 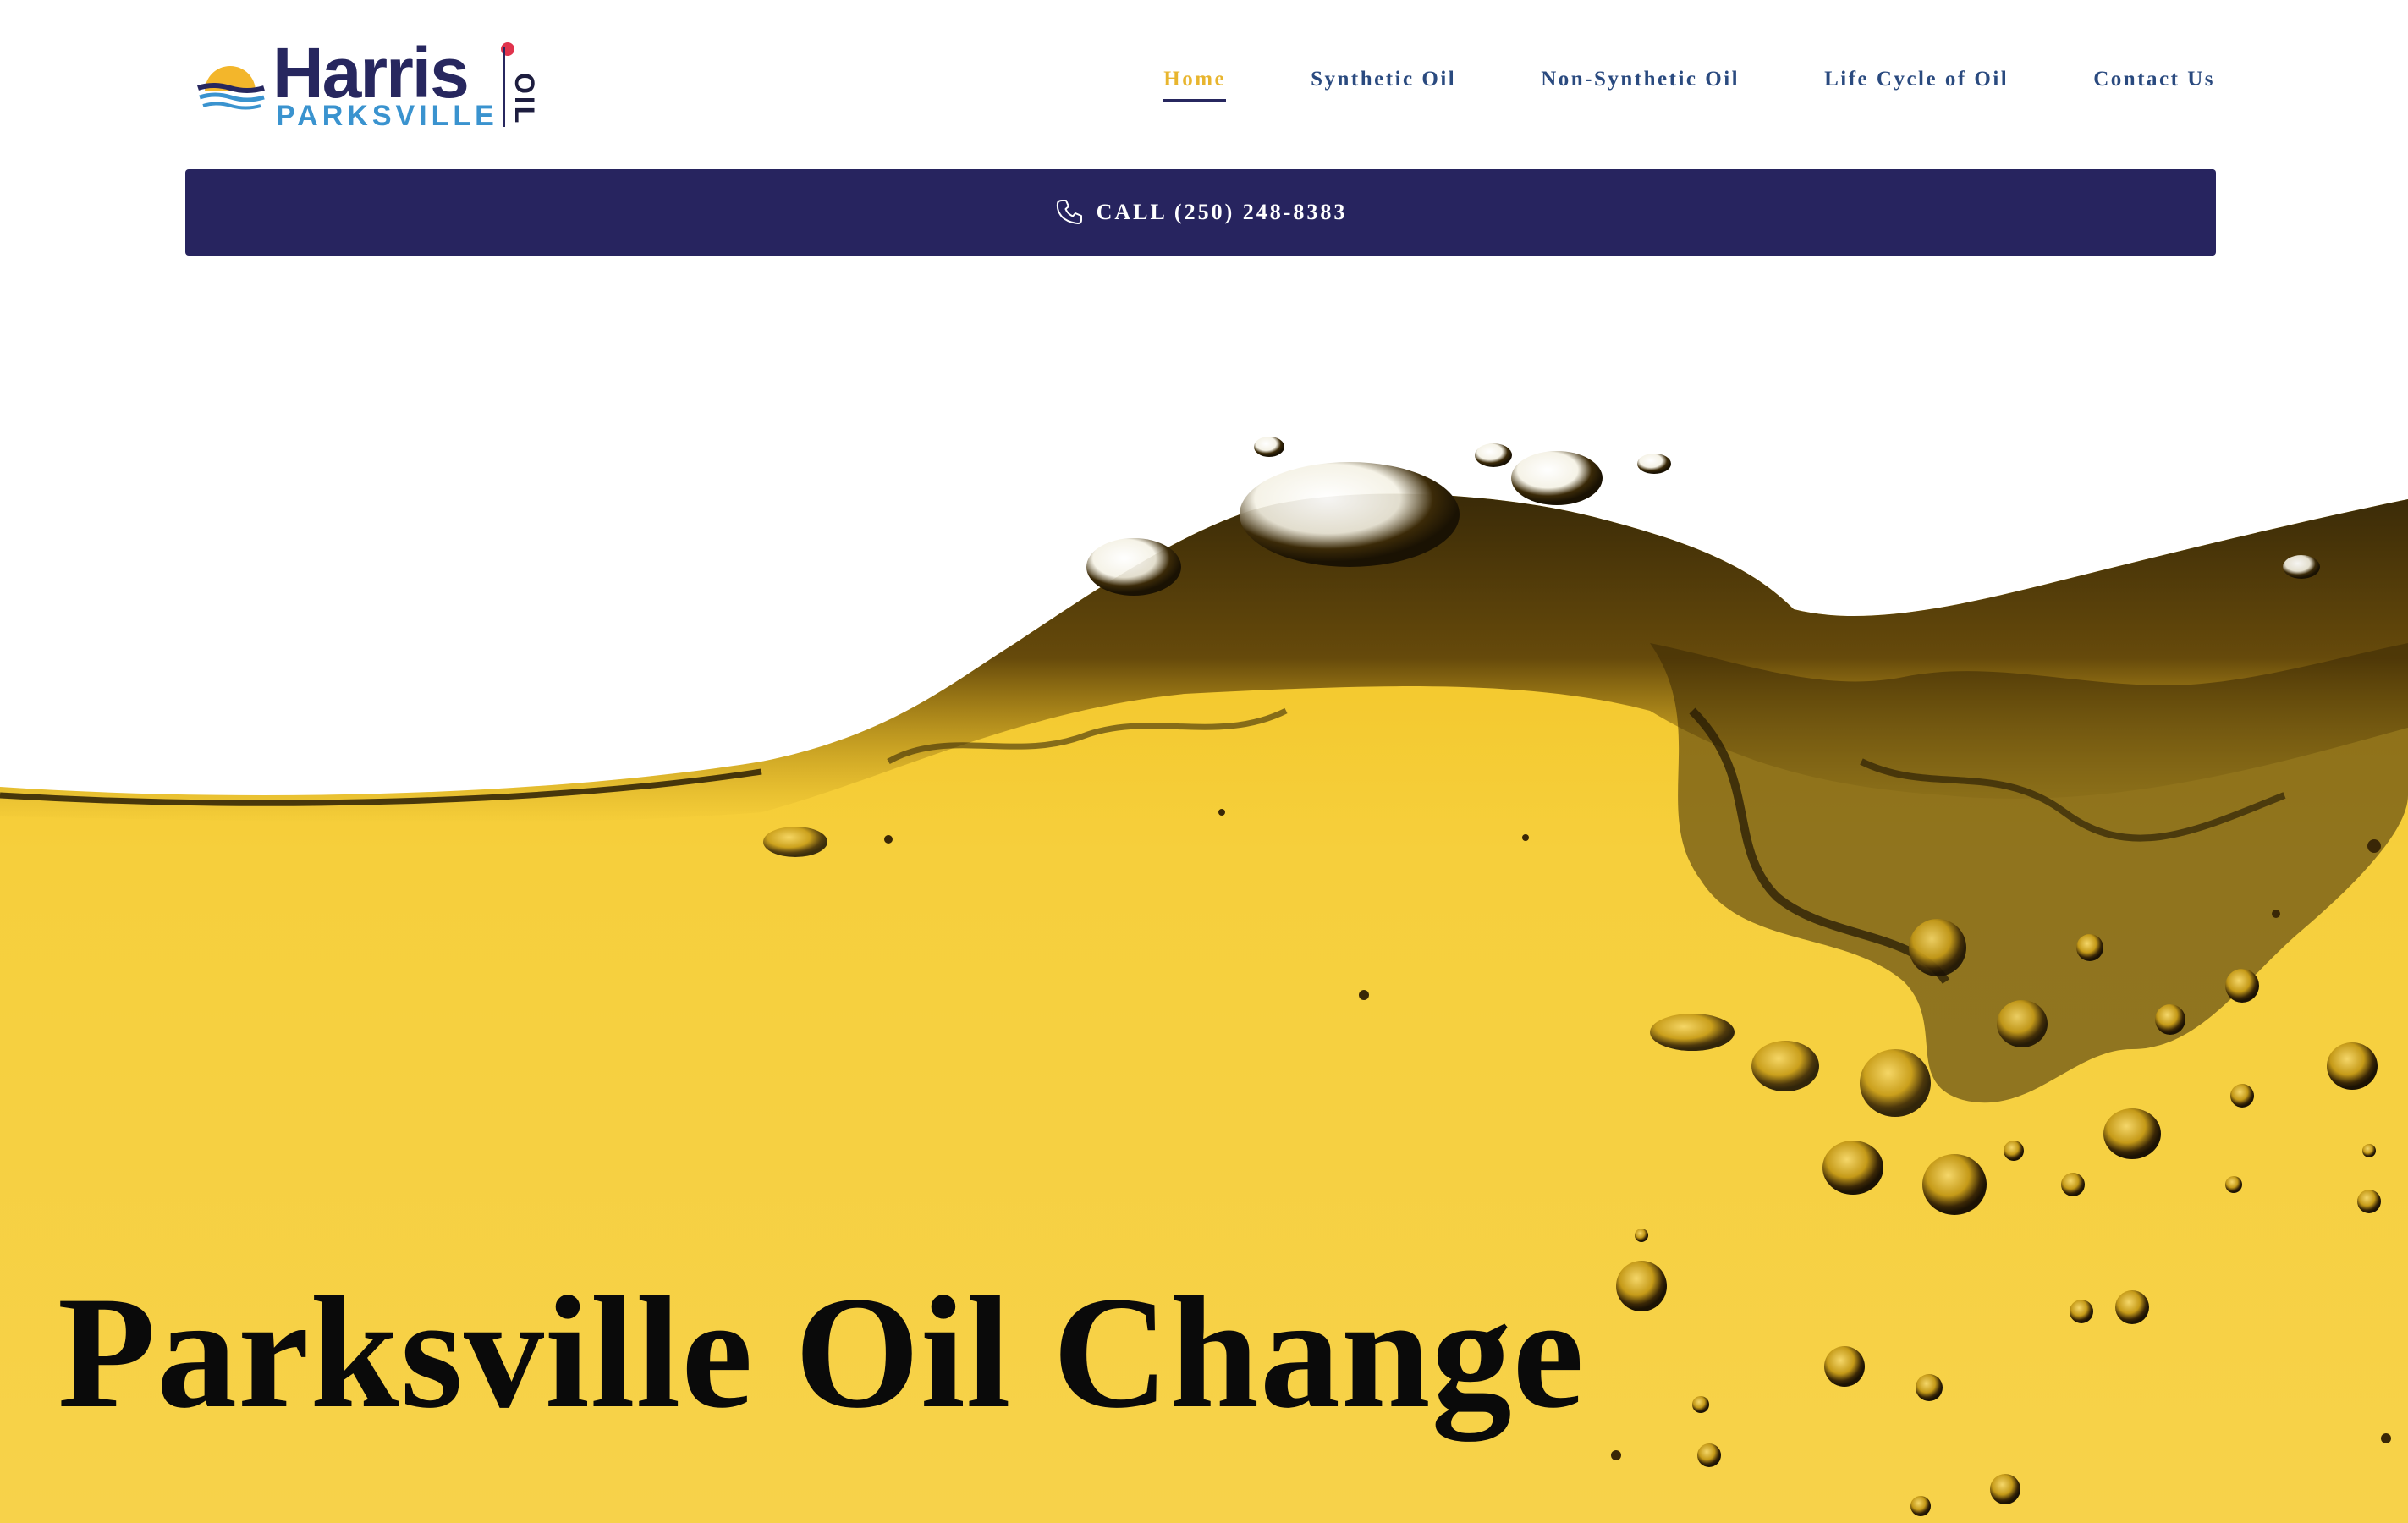 What do you see at coordinates (1222, 212) in the screenshot?
I see `call-button-label: CALL (250) 248-8383` at bounding box center [1222, 212].